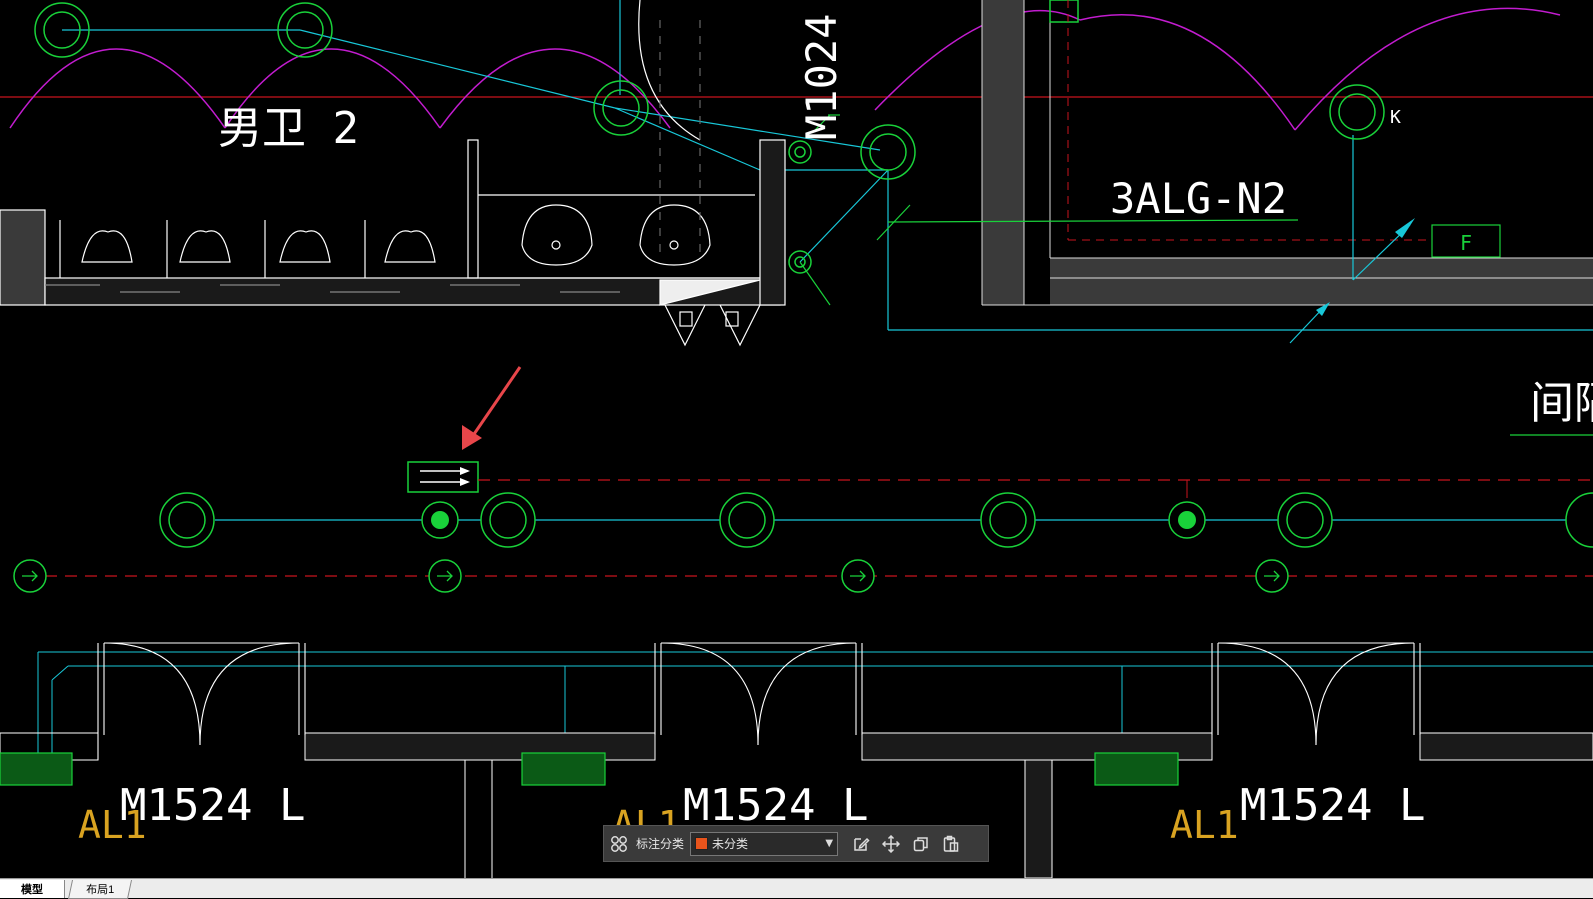  I want to click on grid-icon, so click(619, 844).